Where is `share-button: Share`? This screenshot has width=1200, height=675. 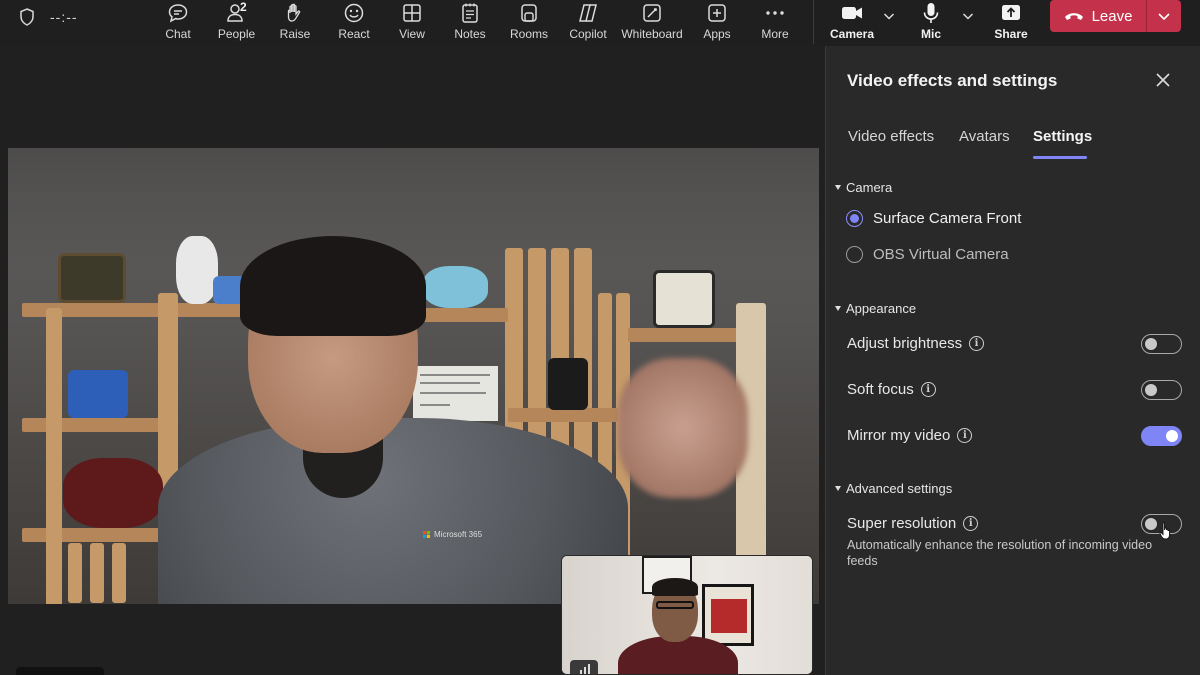 share-button: Share is located at coordinates (1011, 22).